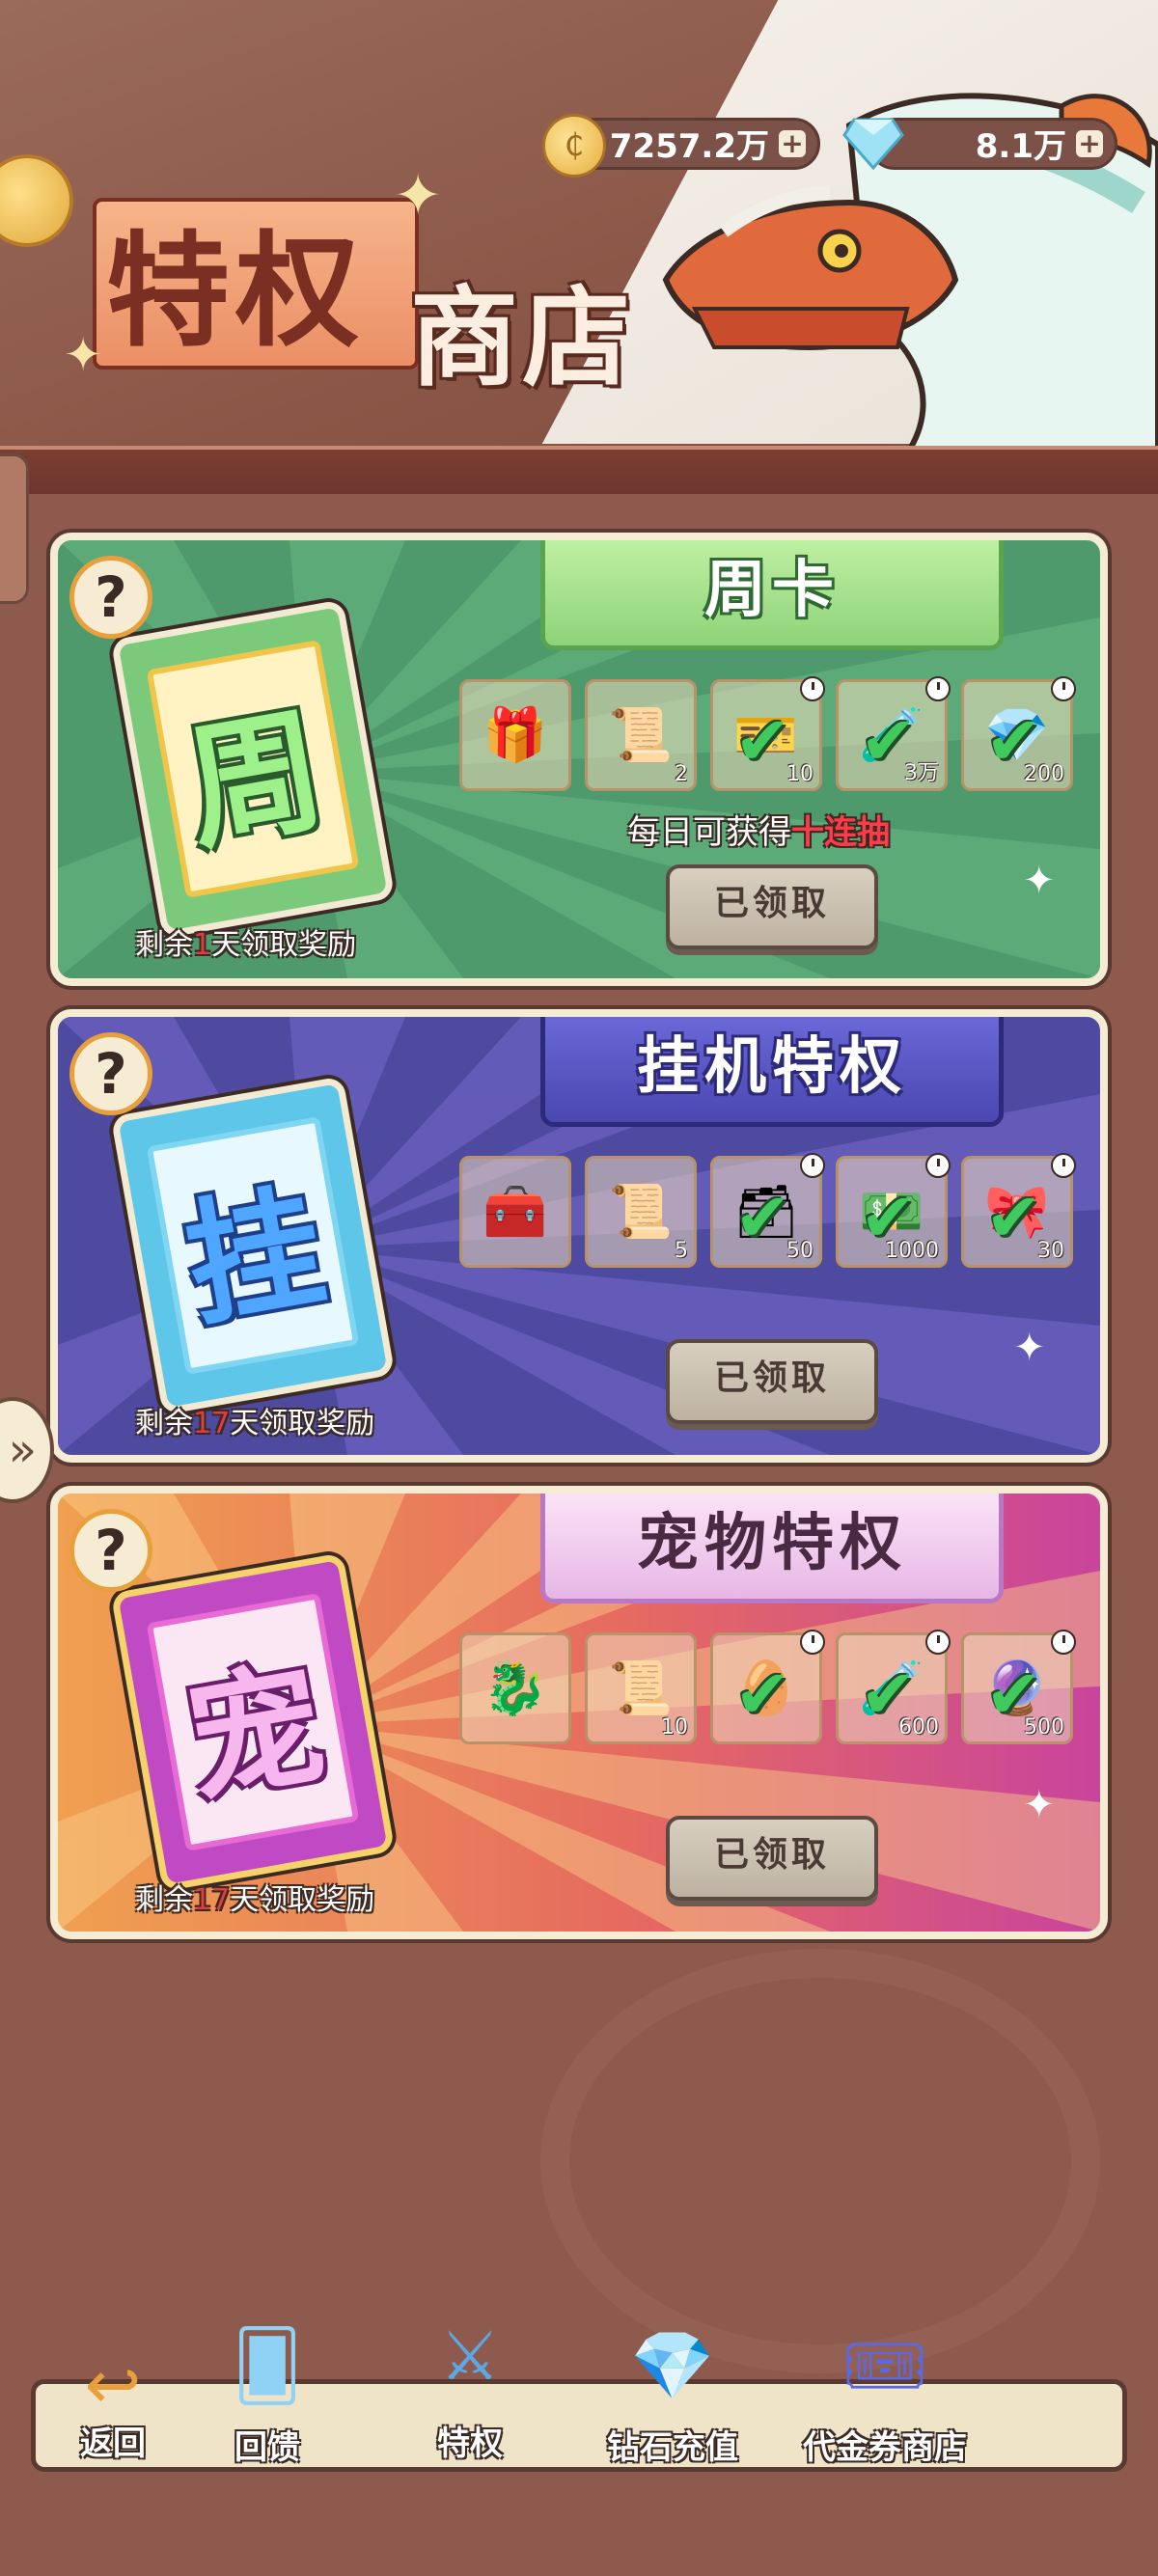 This screenshot has height=2576, width=1158. I want to click on nav-feedback: 🂠 回馈, so click(267, 2398).